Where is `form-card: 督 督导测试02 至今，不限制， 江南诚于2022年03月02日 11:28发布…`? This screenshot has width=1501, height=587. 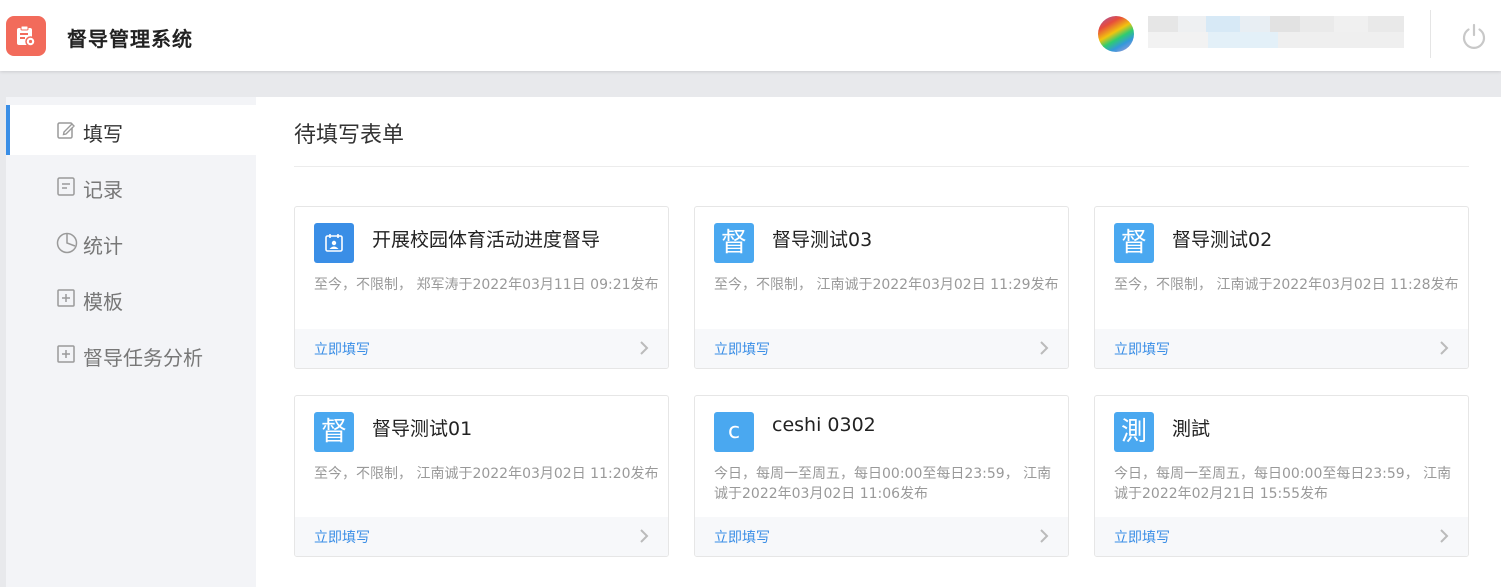
form-card: 督 督导测试02 至今，不限制， 江南诚于2022年03月02日 11:28发布… is located at coordinates (1281, 287).